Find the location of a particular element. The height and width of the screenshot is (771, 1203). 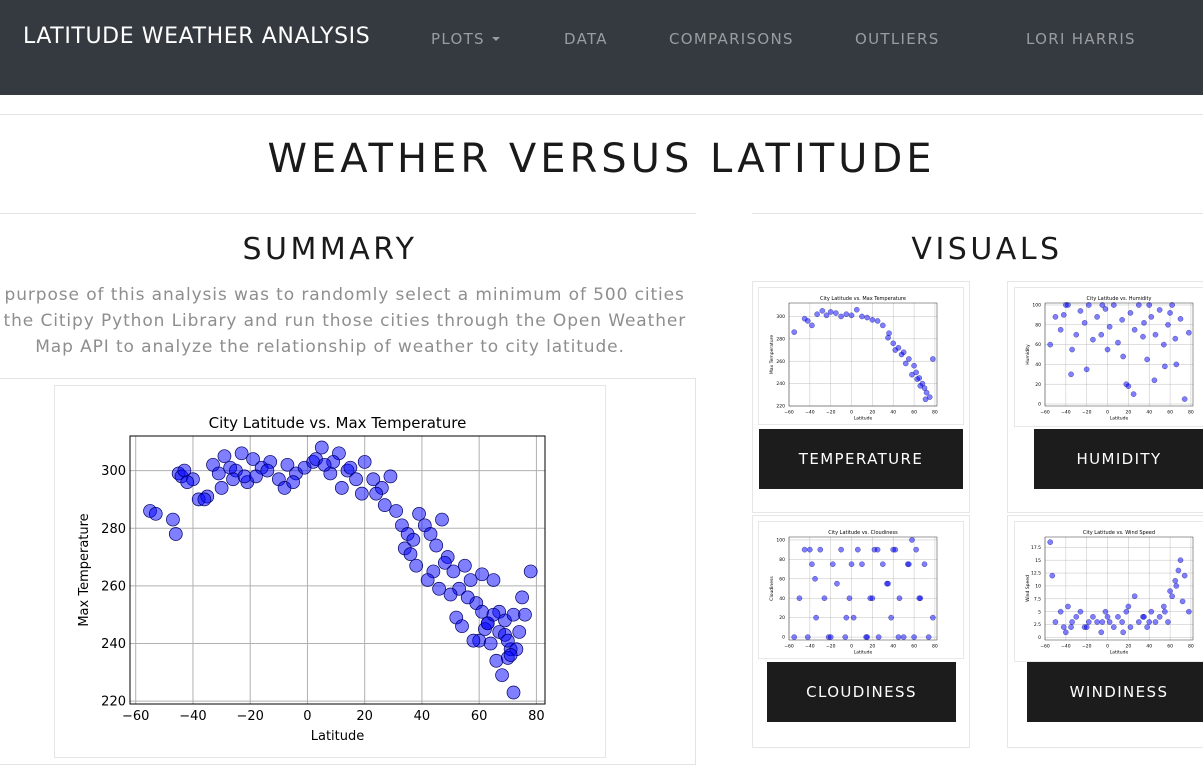

nav-plots-label: PLOTS is located at coordinates (458, 39).